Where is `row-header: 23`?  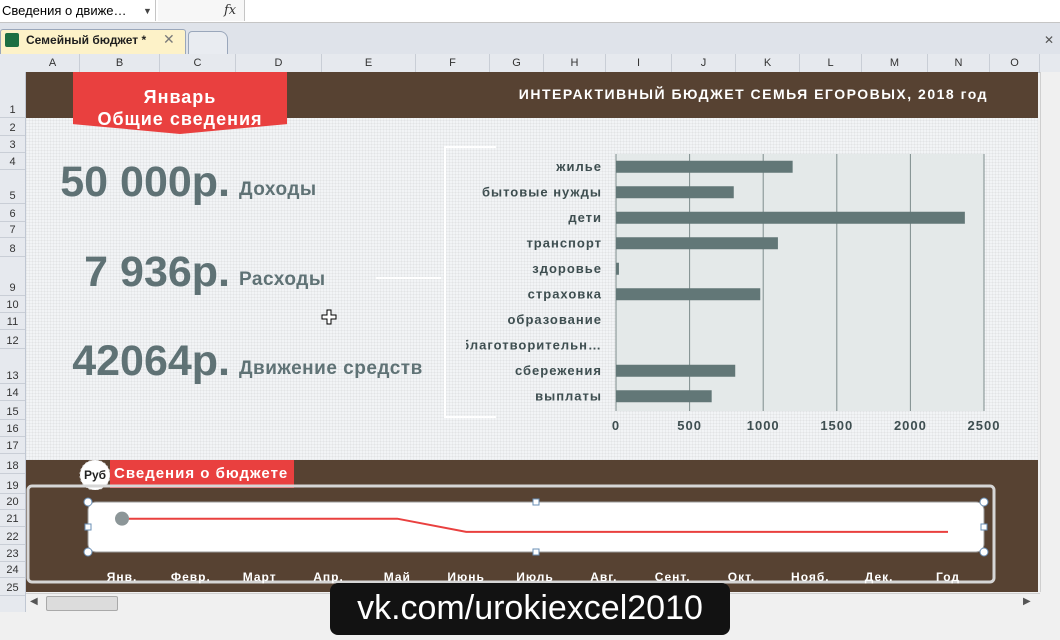
row-header: 23 is located at coordinates (12, 553).